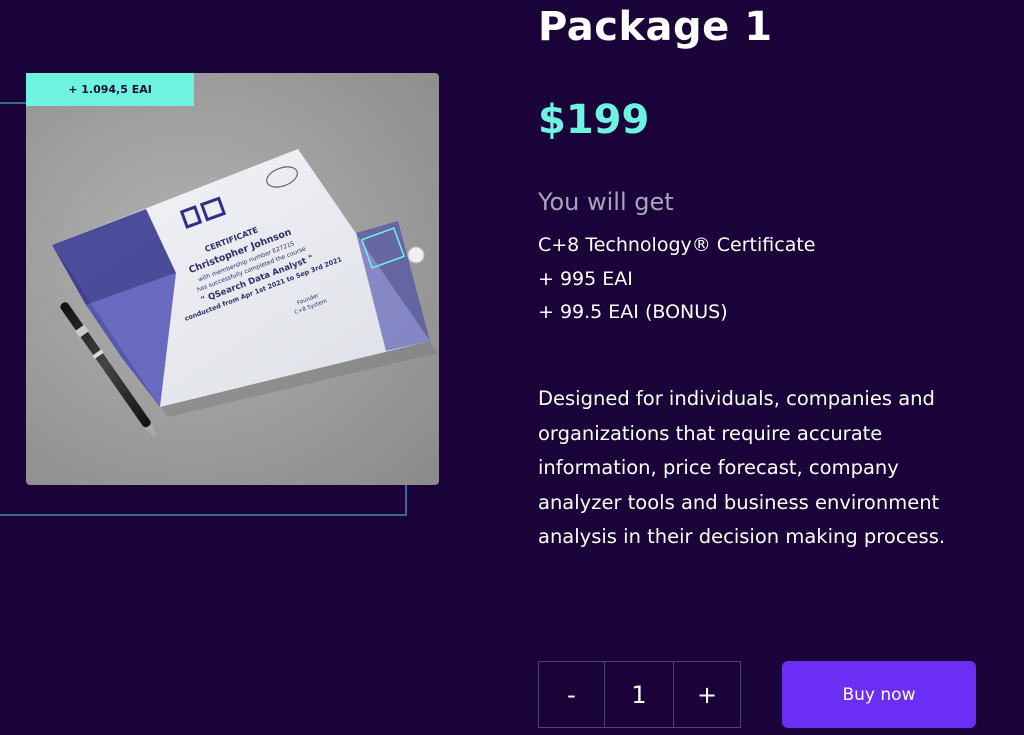 The width and height of the screenshot is (1024, 735). I want to click on benefit-item: C+8 Technology® Certificate, so click(677, 245).